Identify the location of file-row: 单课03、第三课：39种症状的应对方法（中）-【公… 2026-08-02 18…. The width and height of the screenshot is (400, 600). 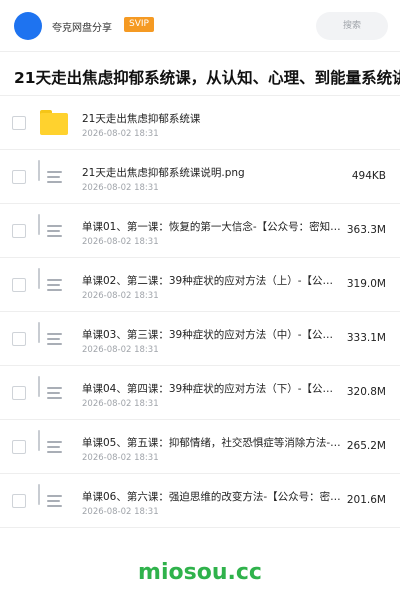
(200, 339).